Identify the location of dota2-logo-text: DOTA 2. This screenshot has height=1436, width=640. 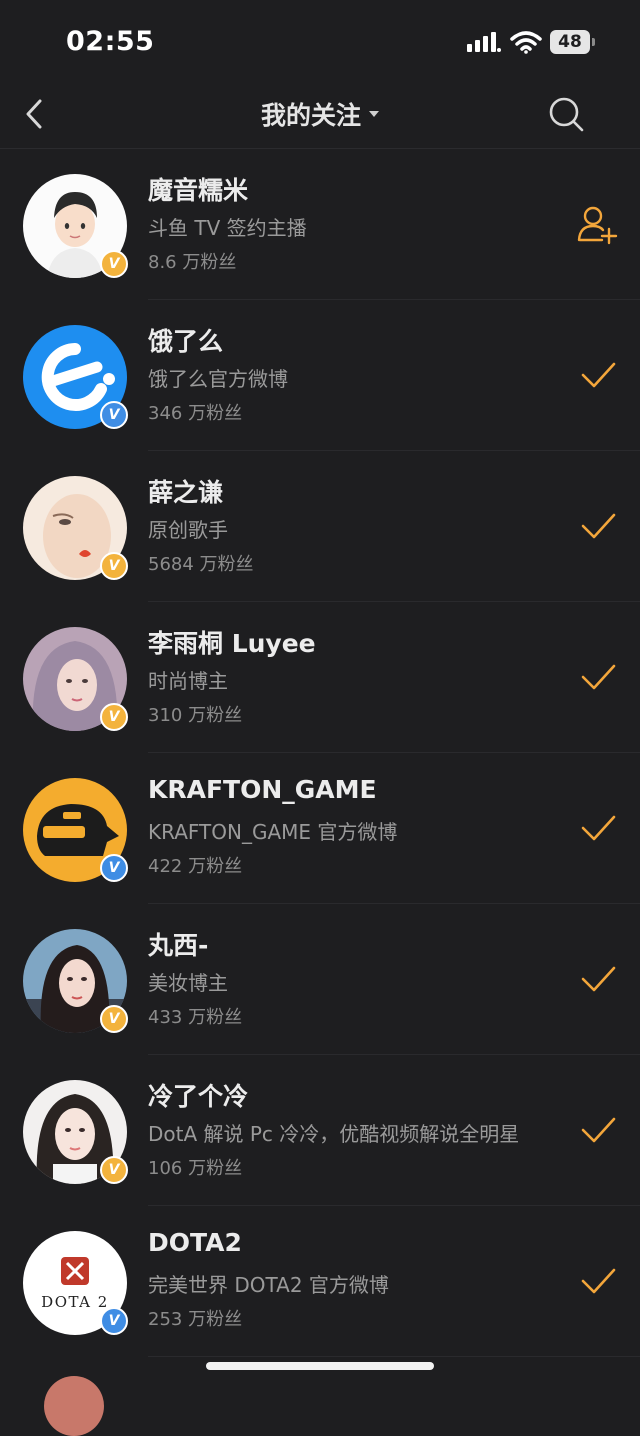
(75, 1302).